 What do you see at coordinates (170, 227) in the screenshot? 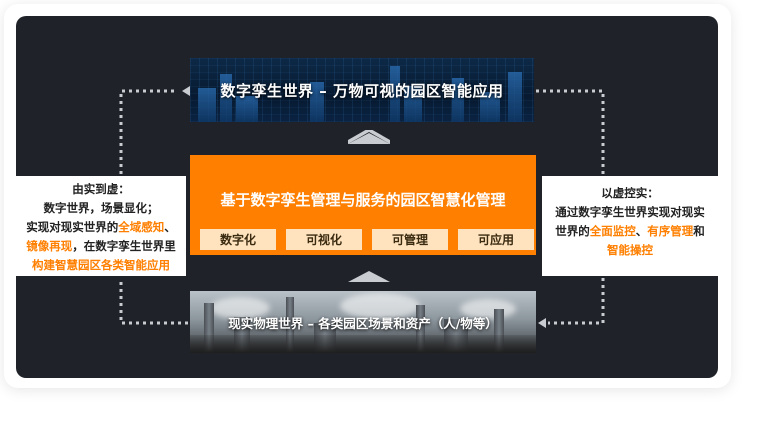
I see `left-box-text: 、` at bounding box center [170, 227].